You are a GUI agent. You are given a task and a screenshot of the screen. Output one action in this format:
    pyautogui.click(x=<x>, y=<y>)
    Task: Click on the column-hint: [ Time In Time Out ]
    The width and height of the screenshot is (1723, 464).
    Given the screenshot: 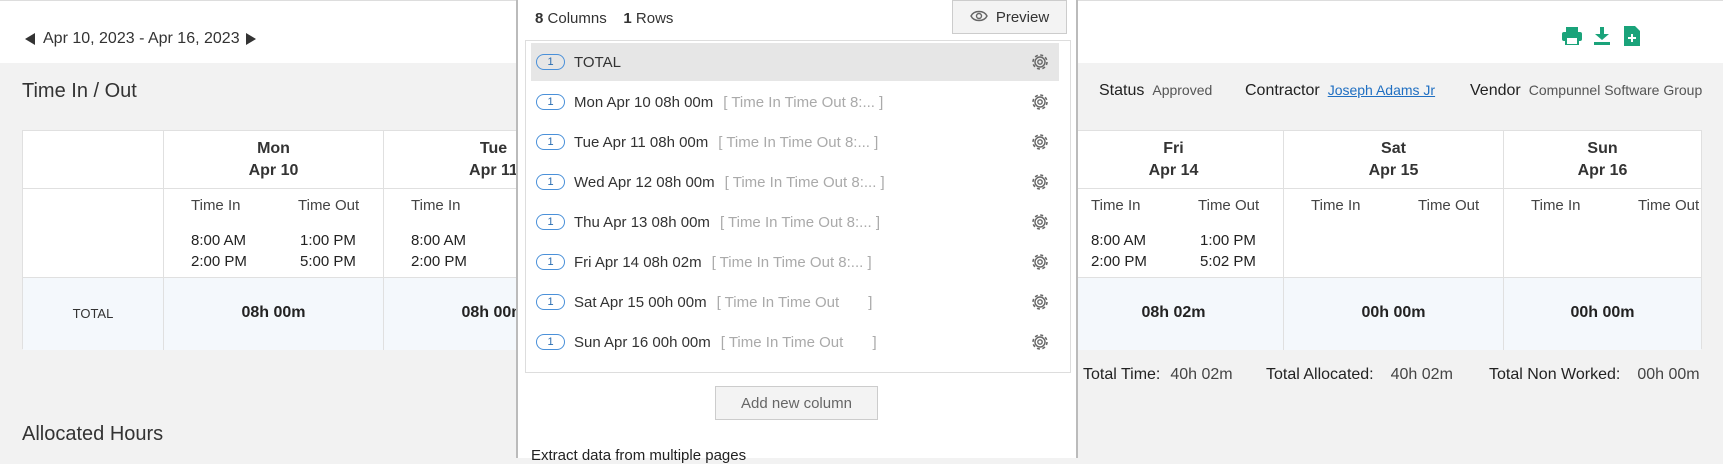 What is the action you would take?
    pyautogui.click(x=794, y=302)
    